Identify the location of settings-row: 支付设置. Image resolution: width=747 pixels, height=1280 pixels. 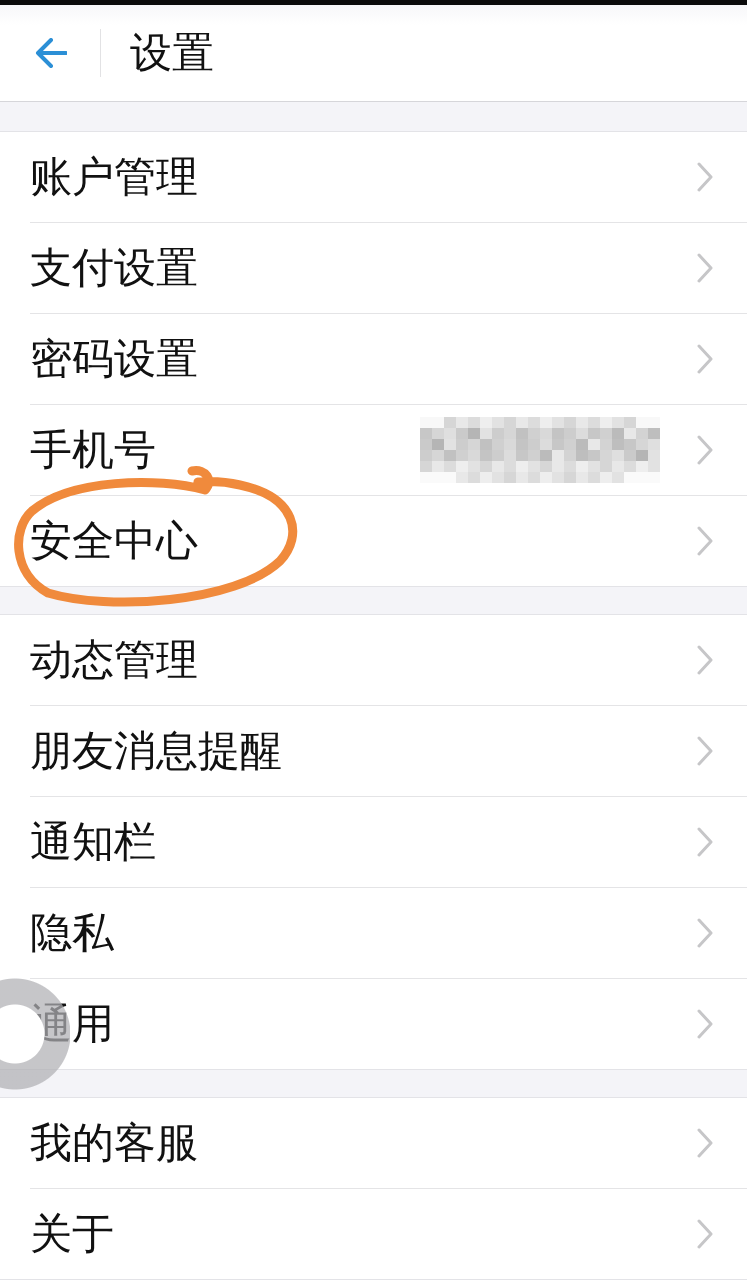
(373, 268).